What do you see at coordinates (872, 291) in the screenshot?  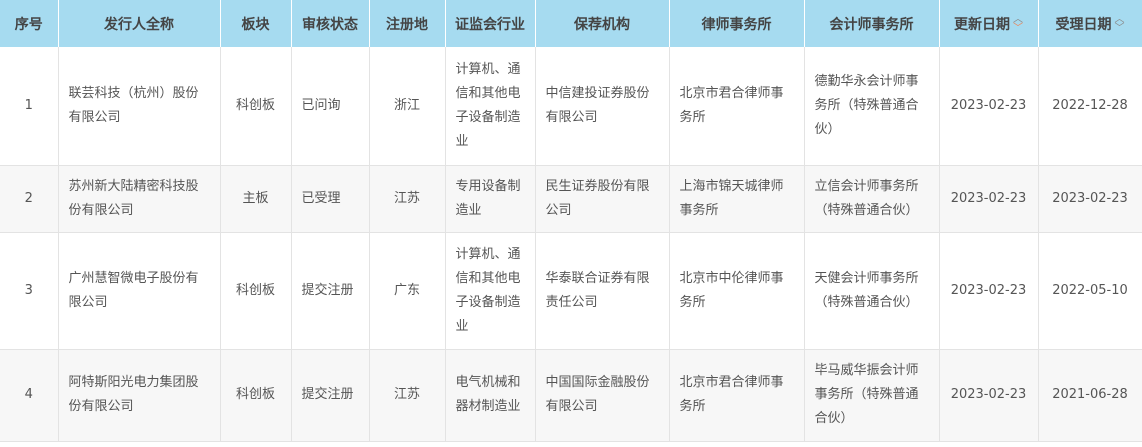 I see `cell-accounting-firm: 天健会计师事务所（特殊普通合伙）` at bounding box center [872, 291].